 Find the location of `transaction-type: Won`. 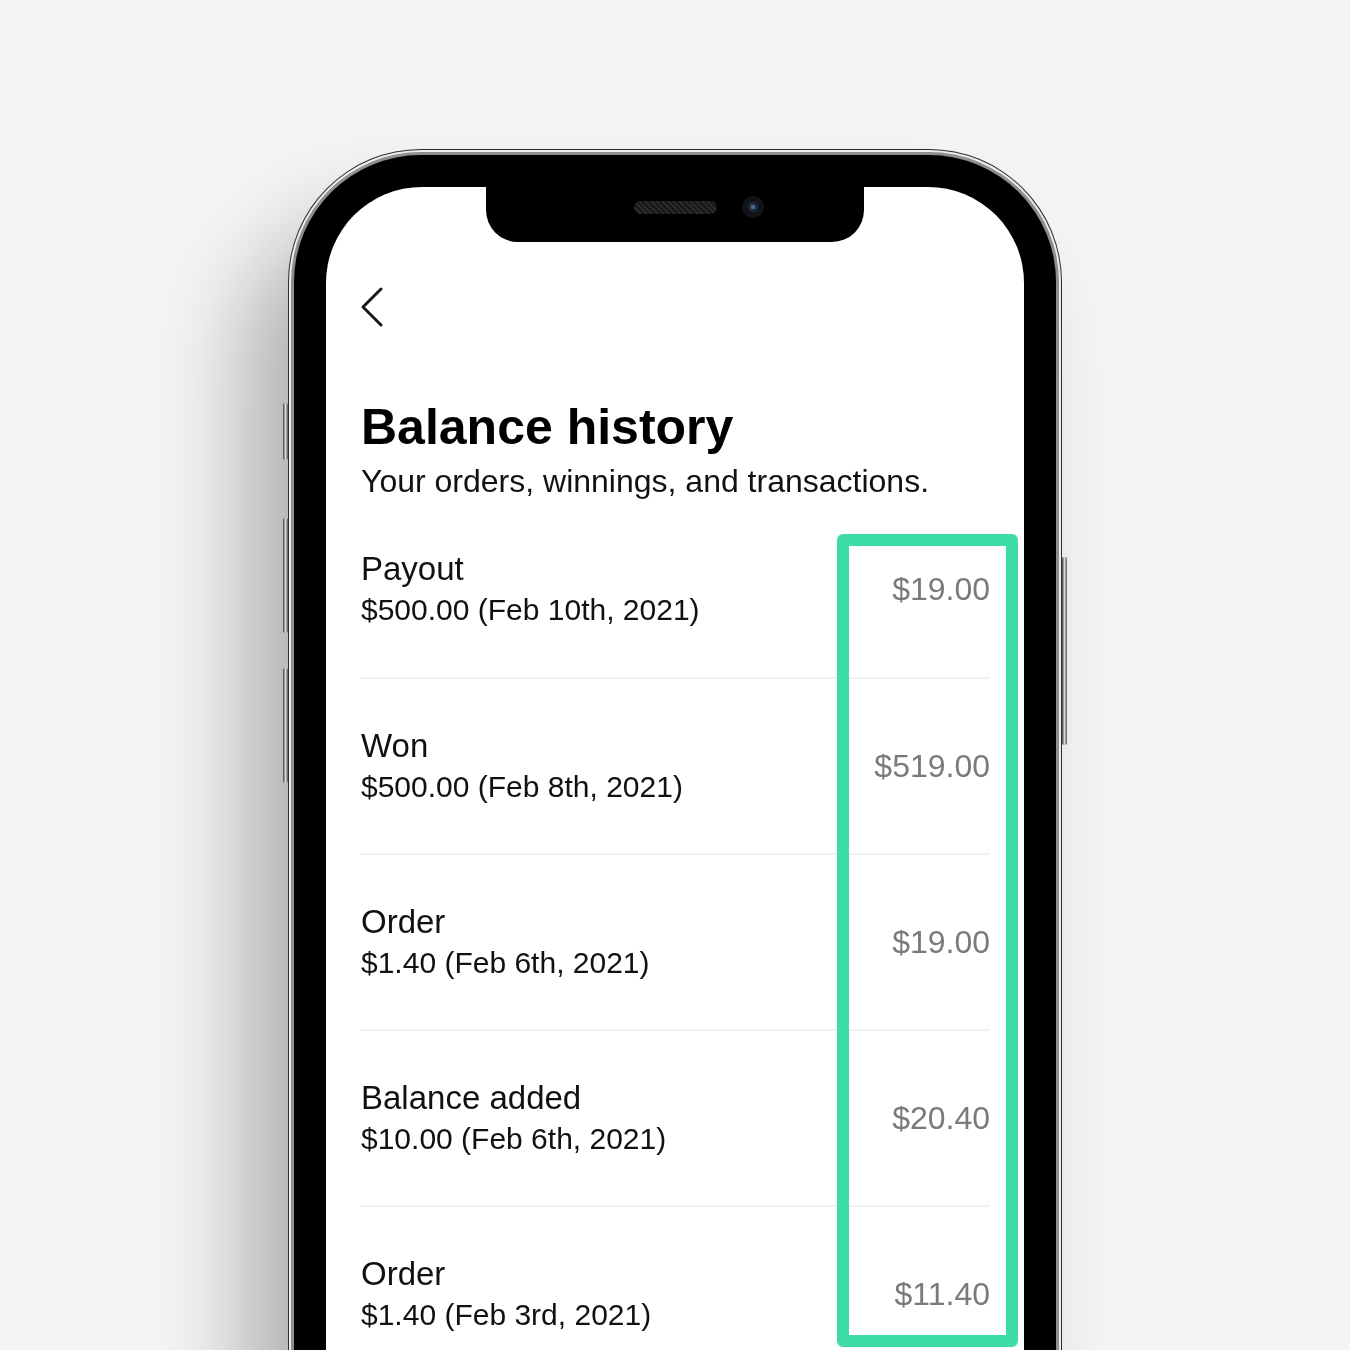

transaction-type: Won is located at coordinates (395, 746).